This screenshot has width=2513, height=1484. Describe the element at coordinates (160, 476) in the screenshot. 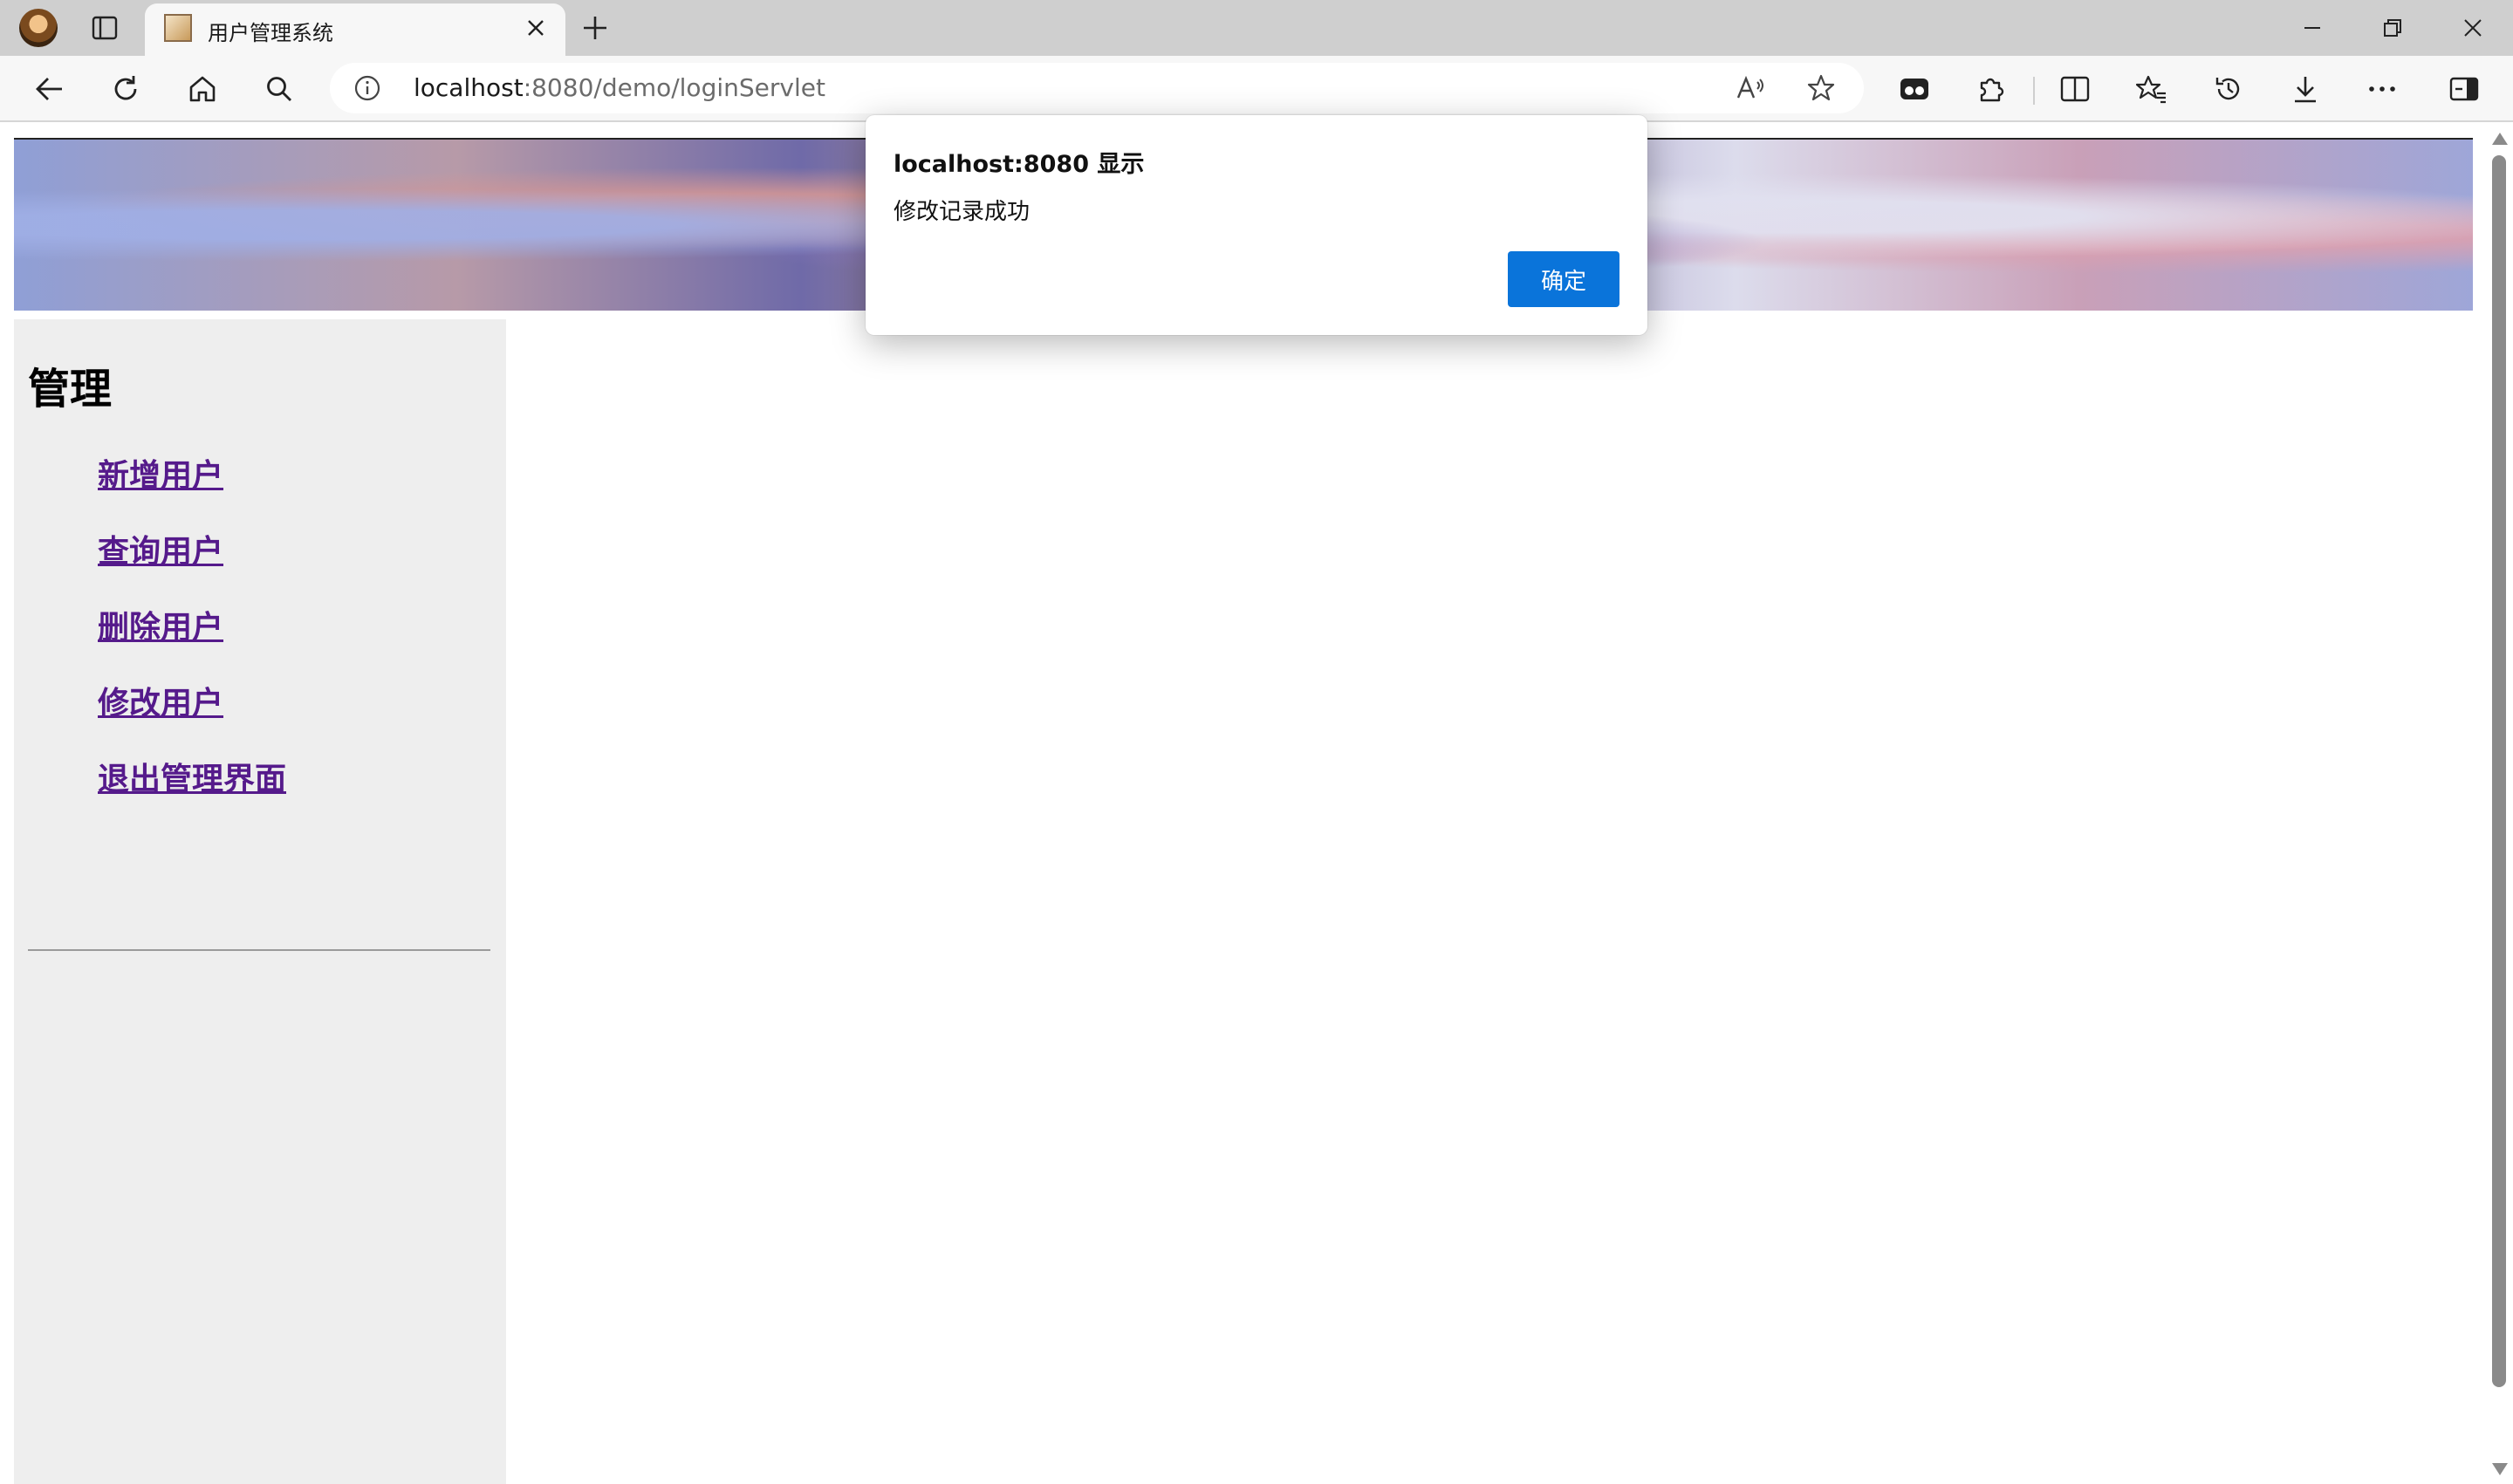

I see `add-user-link: 新增用户` at that location.